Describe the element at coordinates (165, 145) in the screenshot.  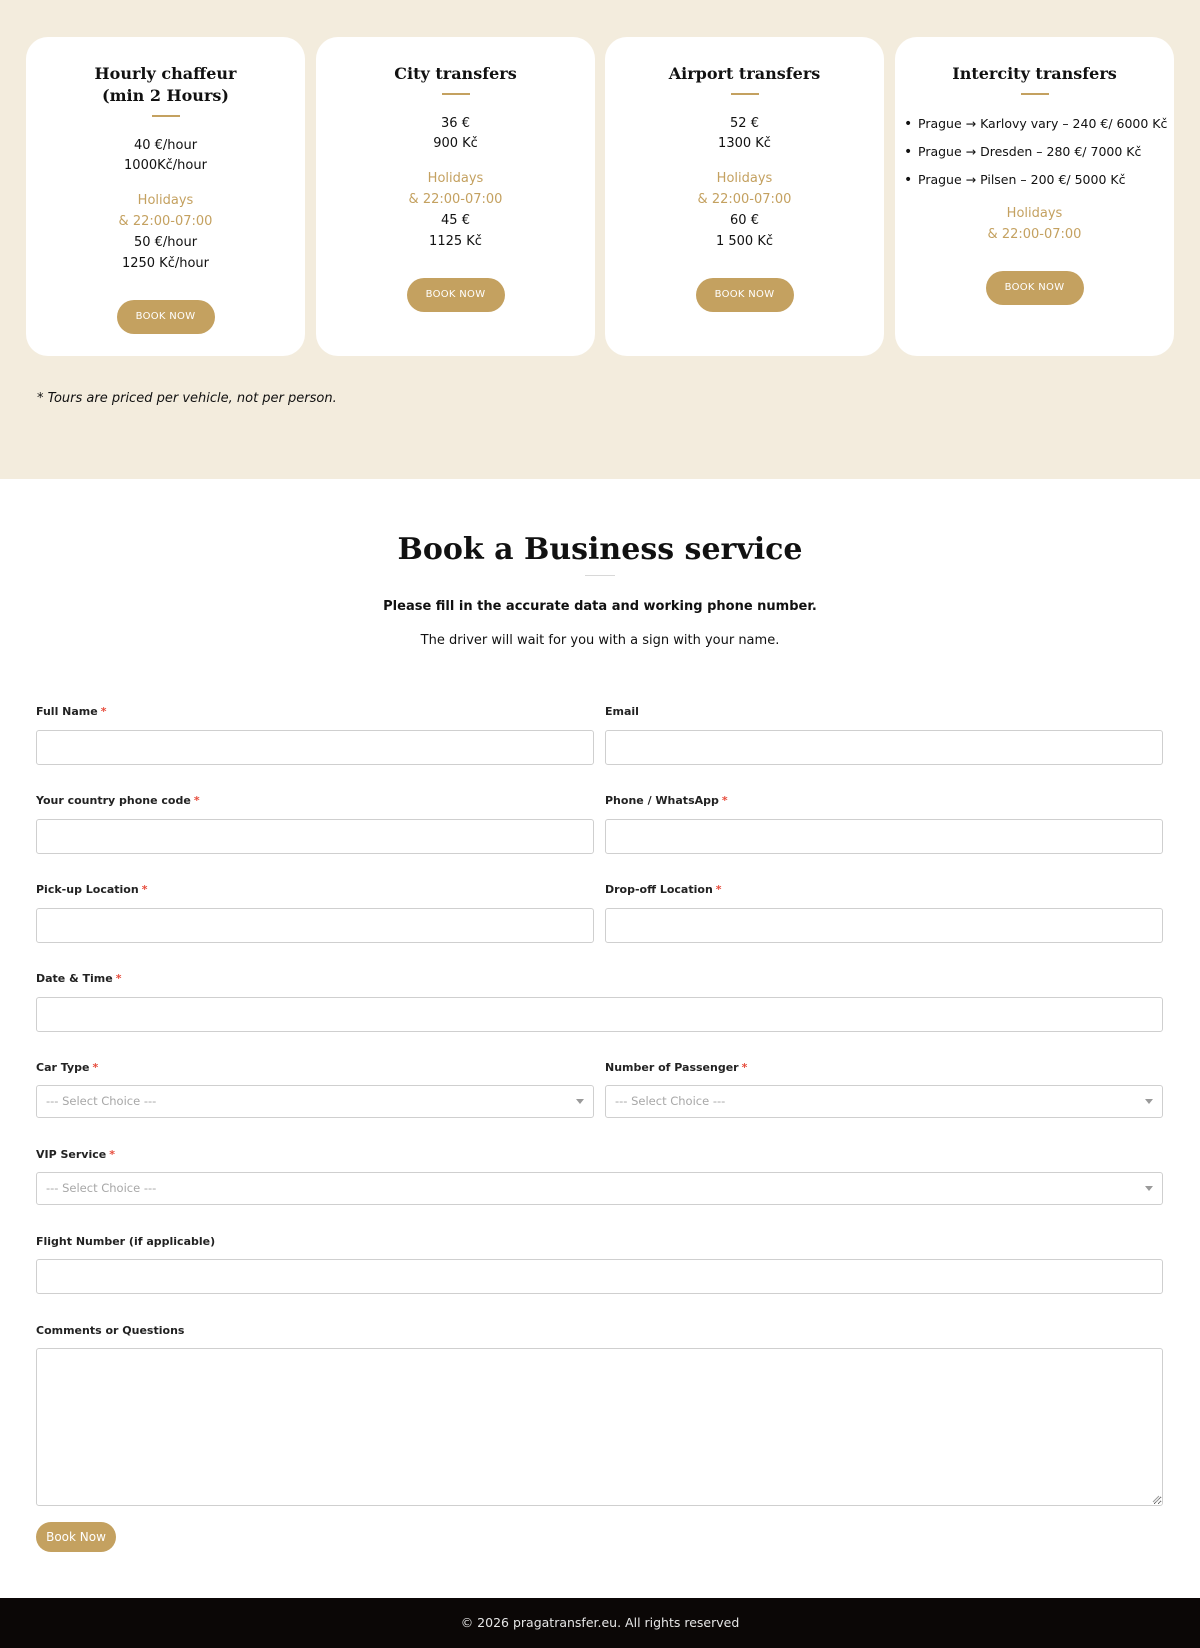
I see `price-line: 40 €/hour` at that location.